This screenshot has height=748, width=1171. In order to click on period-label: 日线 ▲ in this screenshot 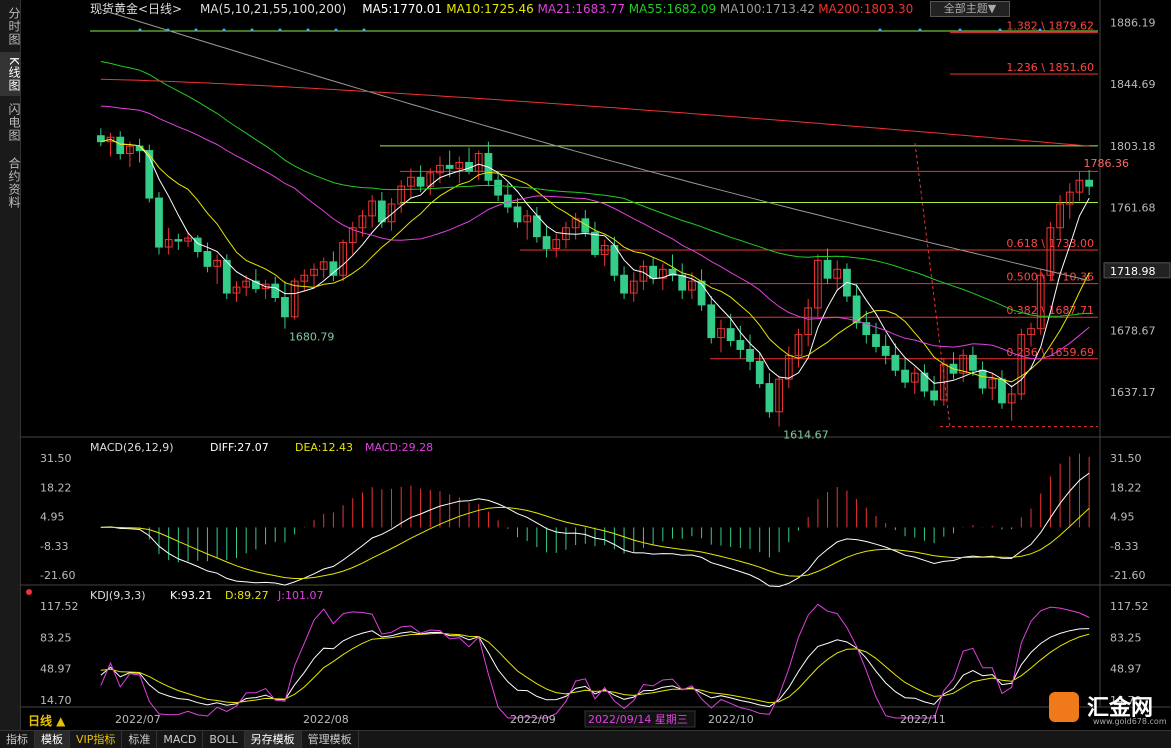, I will do `click(46, 720)`.